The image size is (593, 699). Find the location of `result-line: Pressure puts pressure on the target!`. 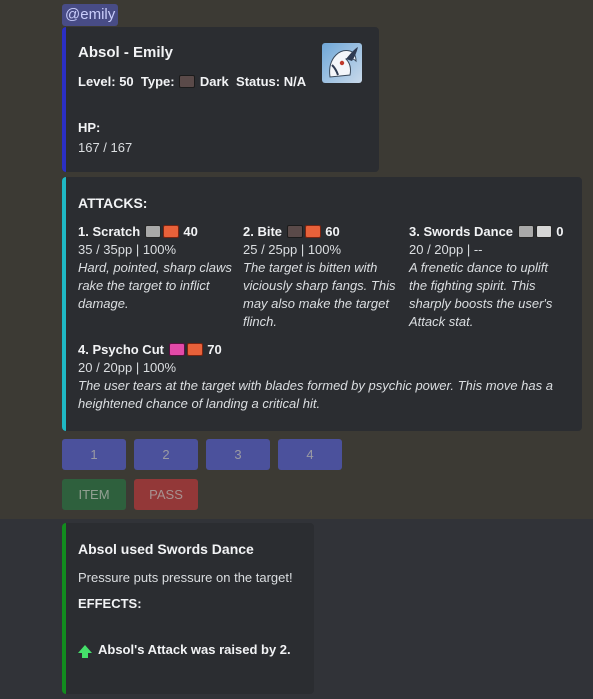

result-line: Pressure puts pressure on the target! is located at coordinates (185, 577).